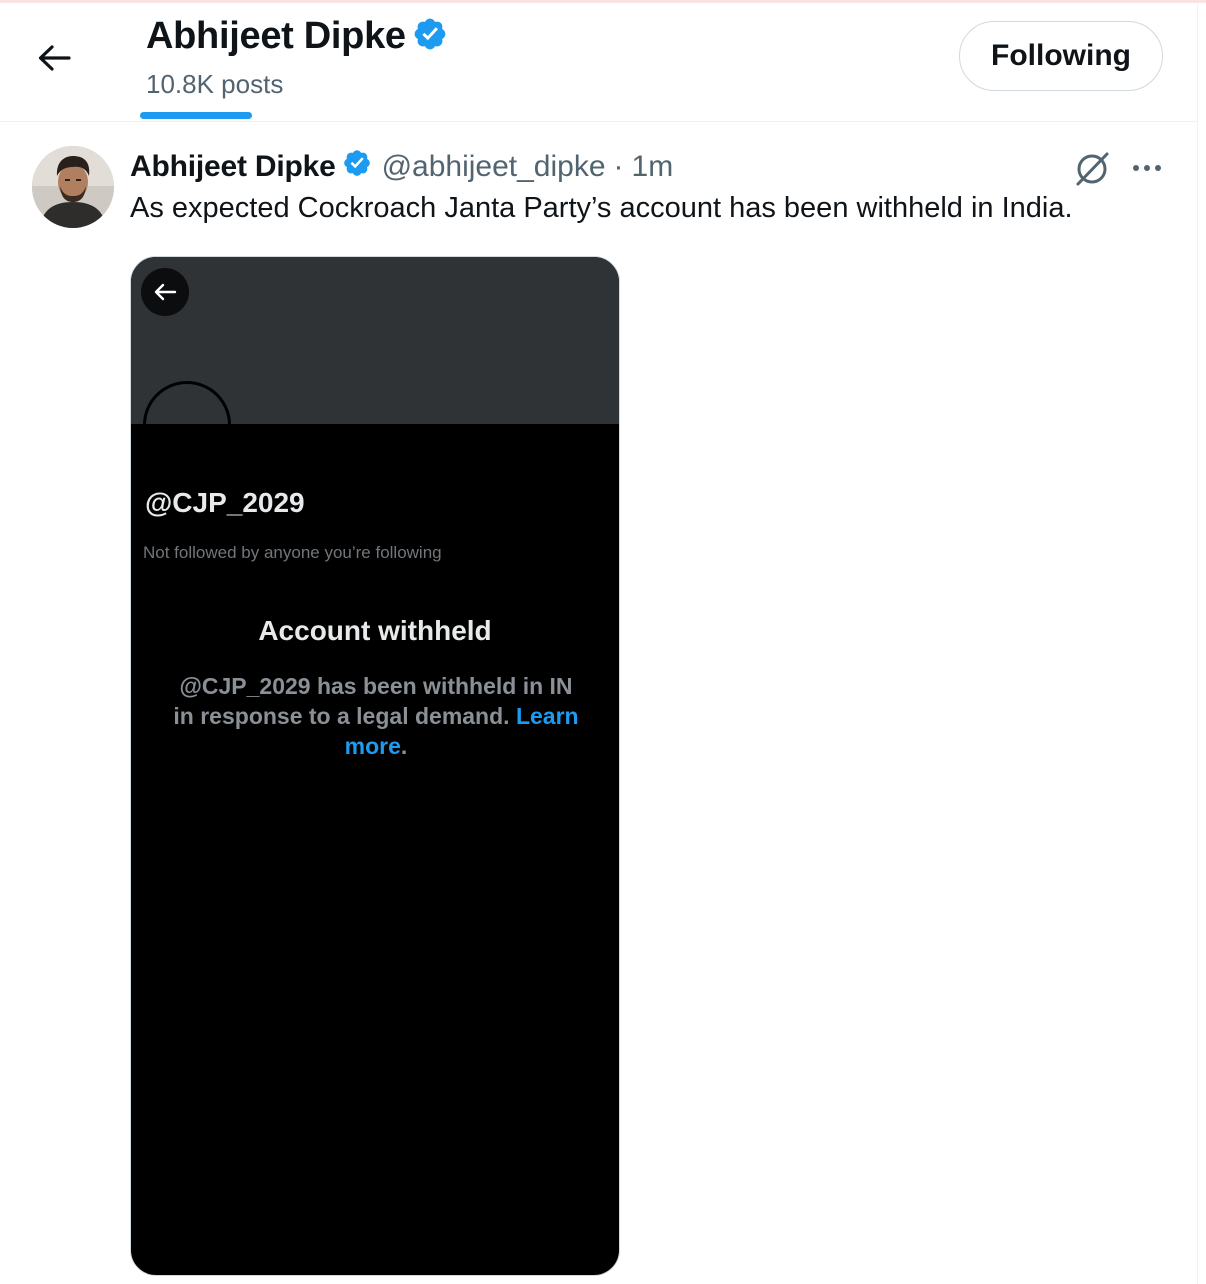 This screenshot has width=1206, height=1284. I want to click on profile-title: Abhijeet Dipke, so click(297, 36).